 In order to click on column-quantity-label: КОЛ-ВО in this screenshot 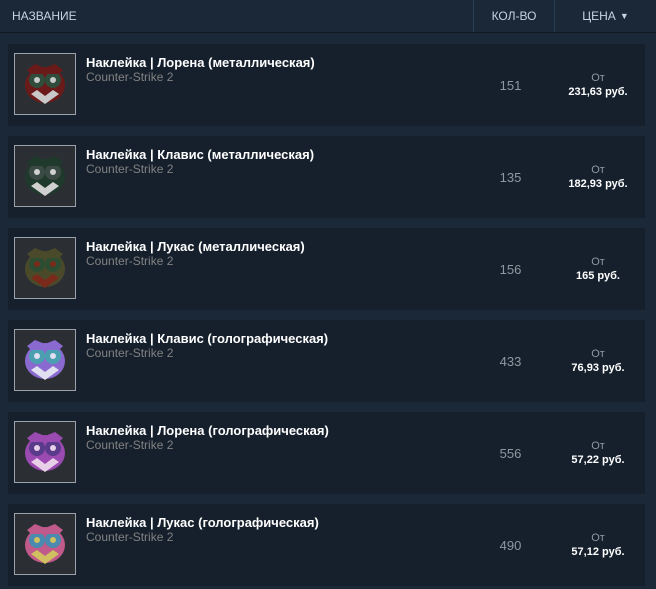, I will do `click(514, 16)`.